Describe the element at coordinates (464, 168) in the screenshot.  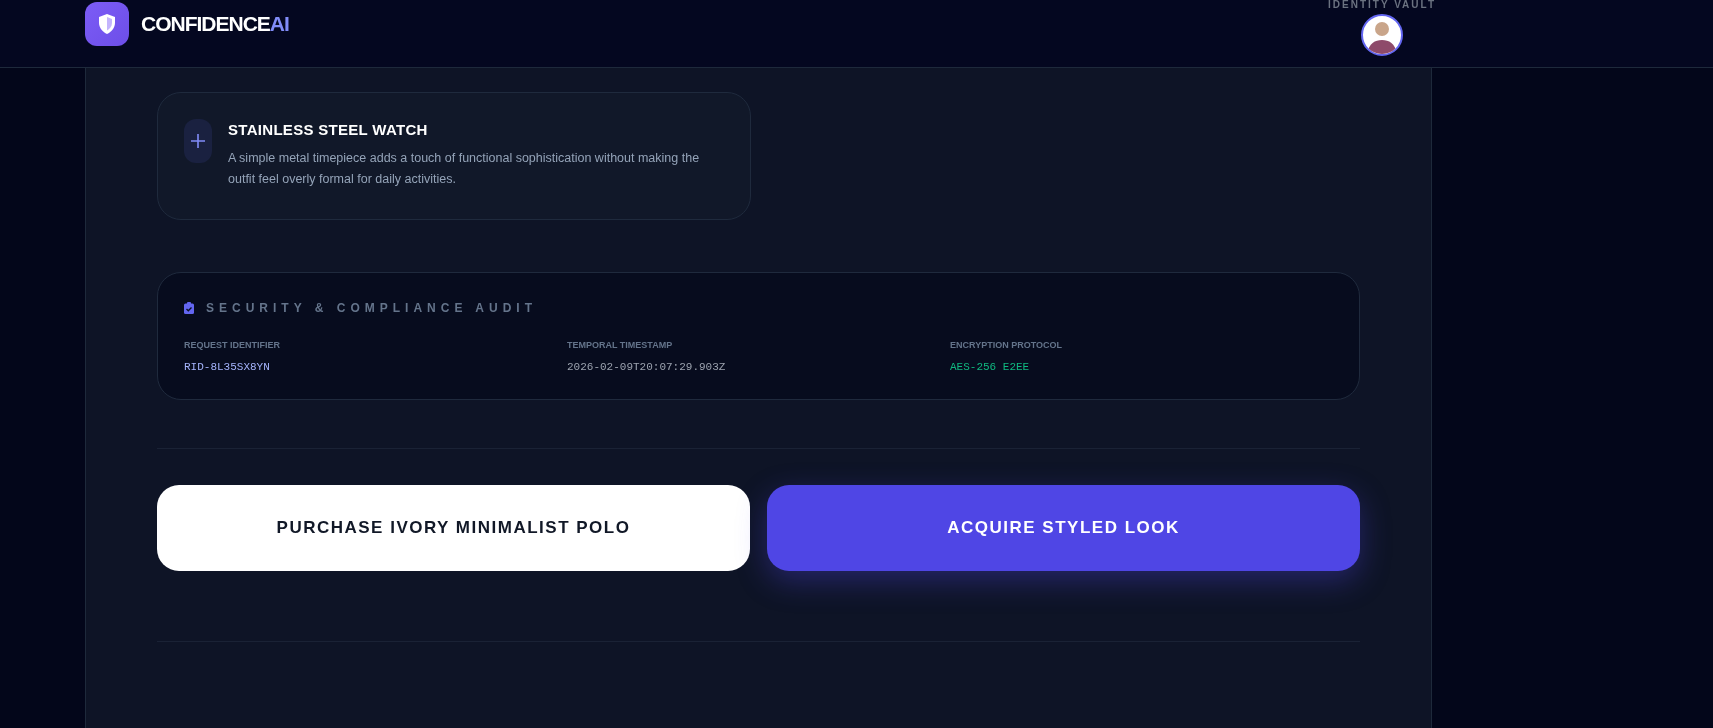
I see `item-description: A simple metal timepiece adds a touch of functional sophistication without making the outfit feel overly formal for daily activities.` at that location.